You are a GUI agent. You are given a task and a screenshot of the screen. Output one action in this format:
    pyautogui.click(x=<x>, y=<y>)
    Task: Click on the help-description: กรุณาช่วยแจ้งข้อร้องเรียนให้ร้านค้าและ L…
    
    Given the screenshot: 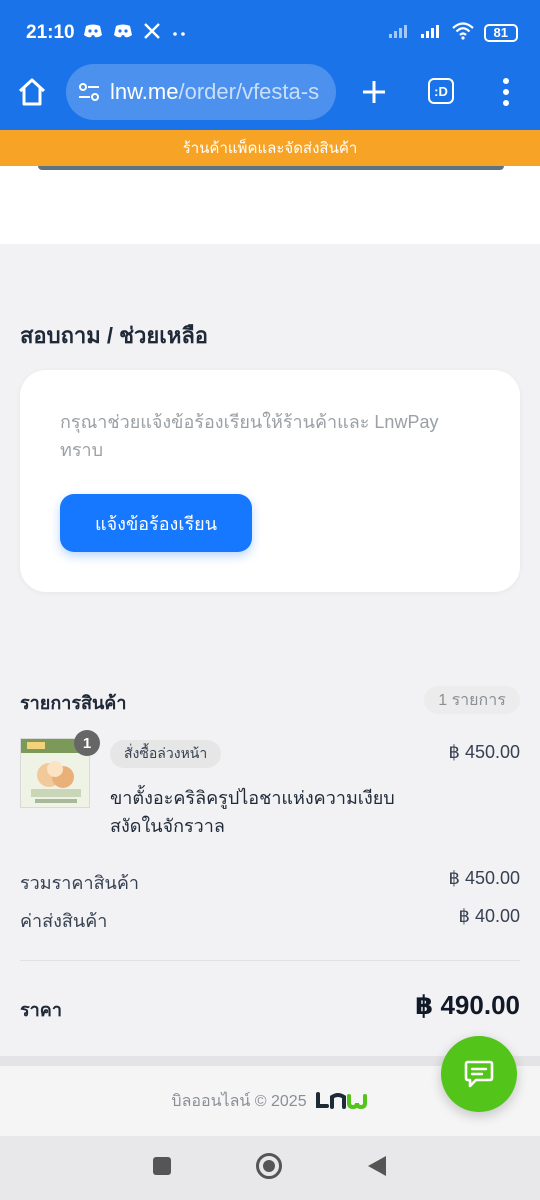 What is the action you would take?
    pyautogui.click(x=249, y=436)
    